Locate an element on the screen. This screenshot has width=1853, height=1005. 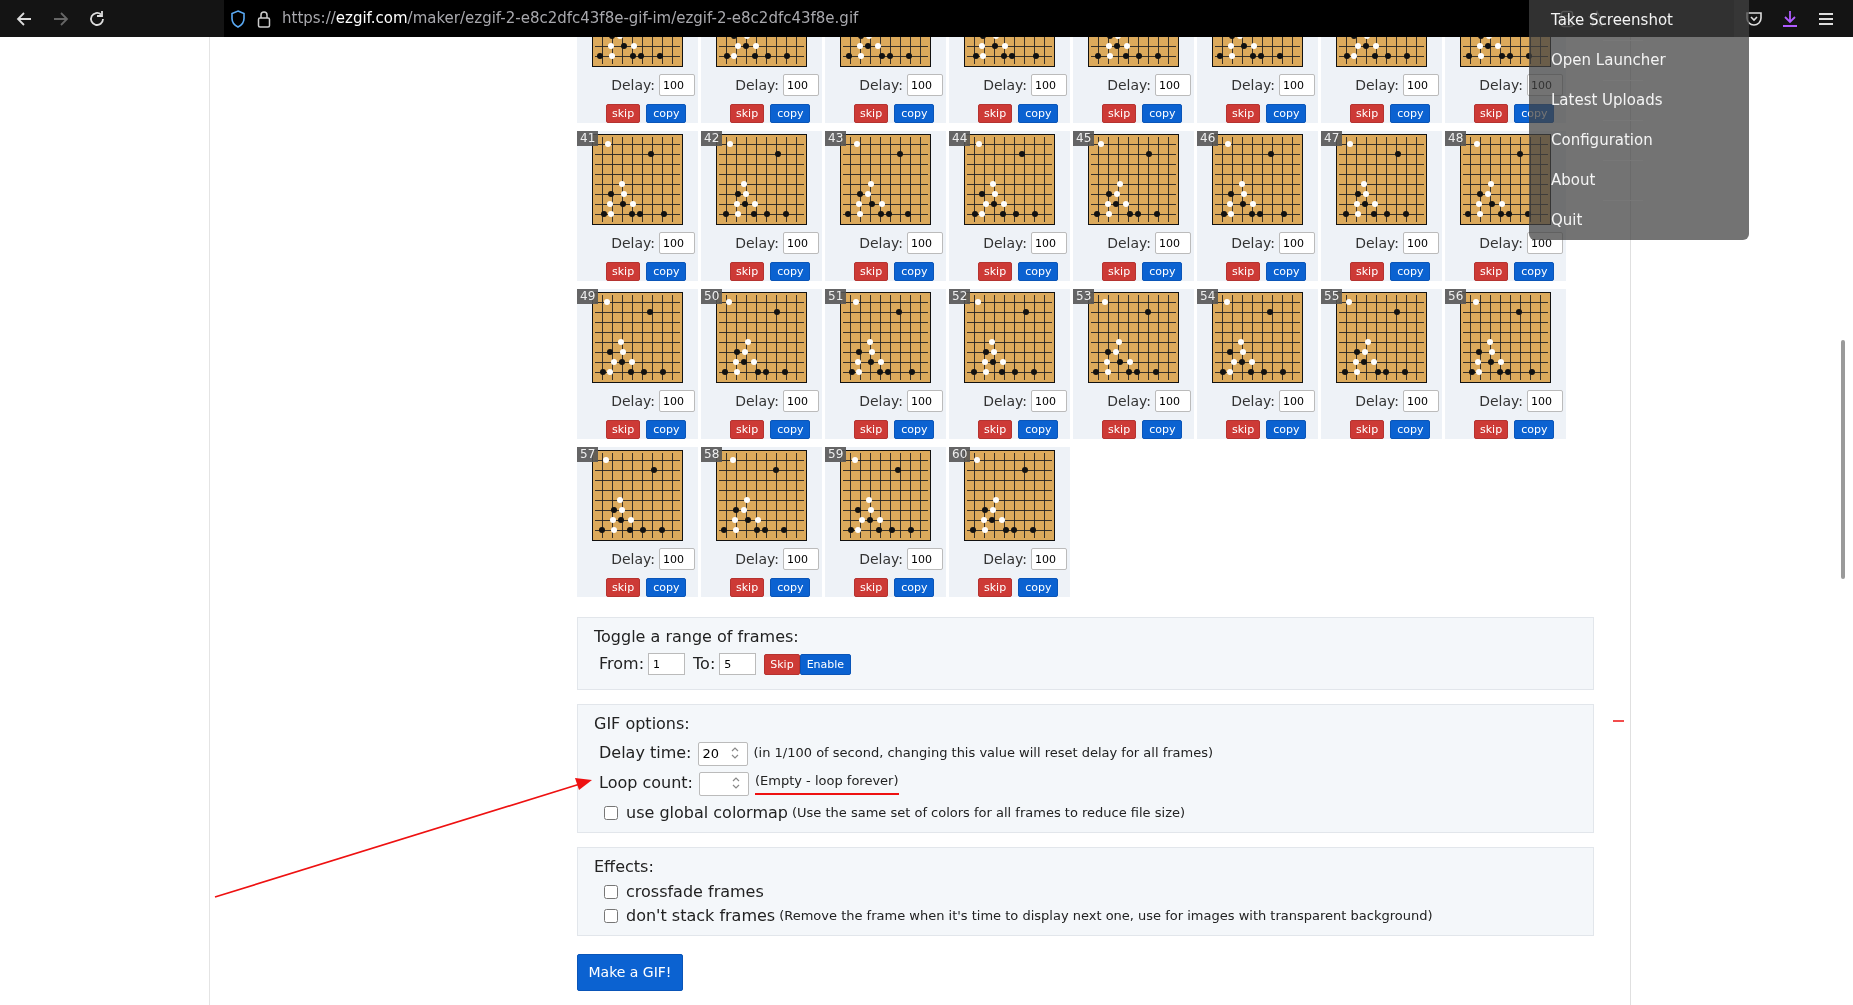
number-field: 20 is located at coordinates (722, 753).